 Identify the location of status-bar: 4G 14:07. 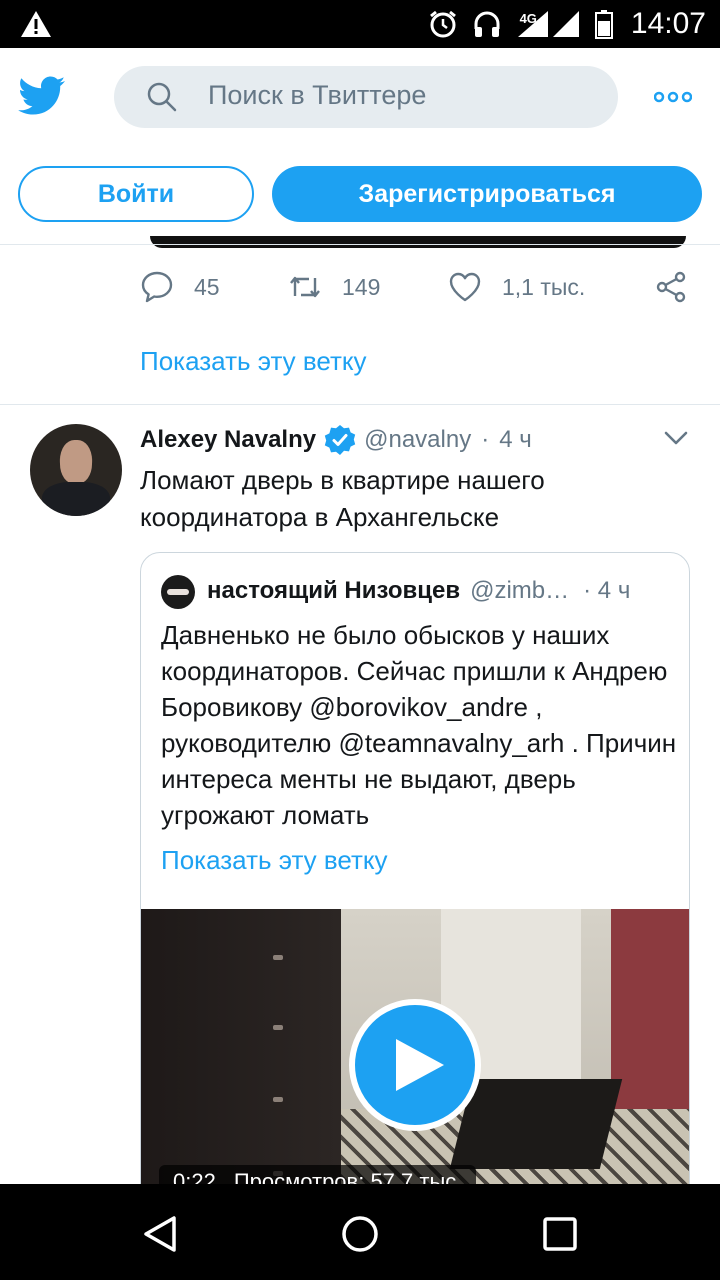
(360, 24).